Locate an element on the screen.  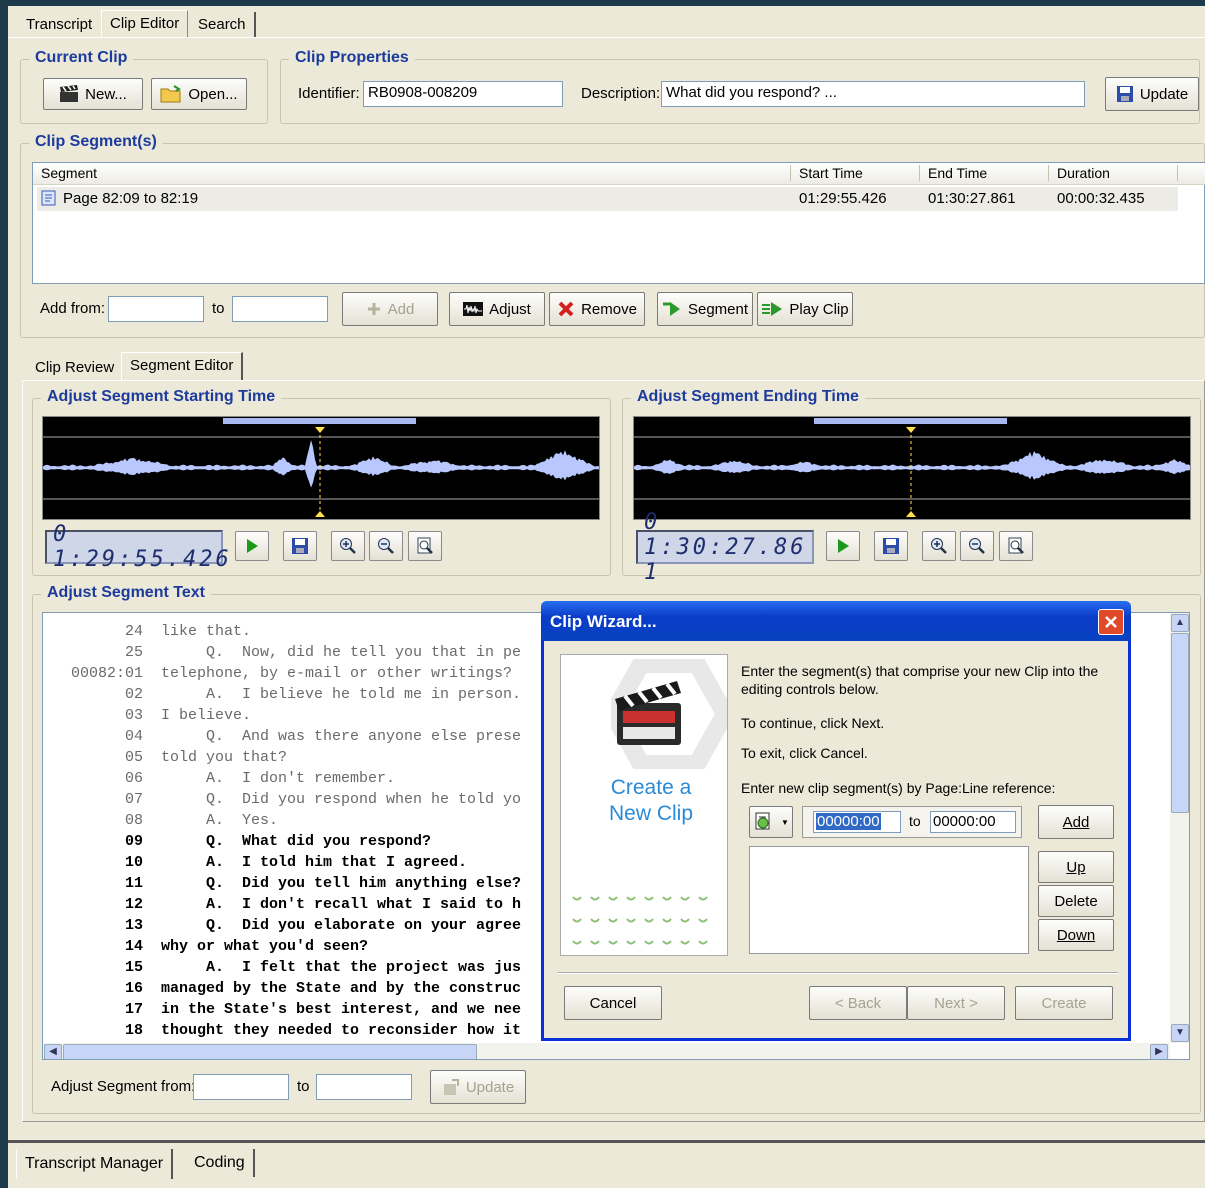
transcript-line: 03 I believe. is located at coordinates (293, 715).